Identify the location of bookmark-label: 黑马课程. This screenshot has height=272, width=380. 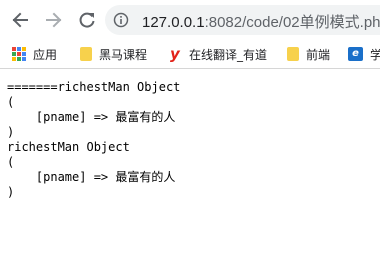
(123, 54).